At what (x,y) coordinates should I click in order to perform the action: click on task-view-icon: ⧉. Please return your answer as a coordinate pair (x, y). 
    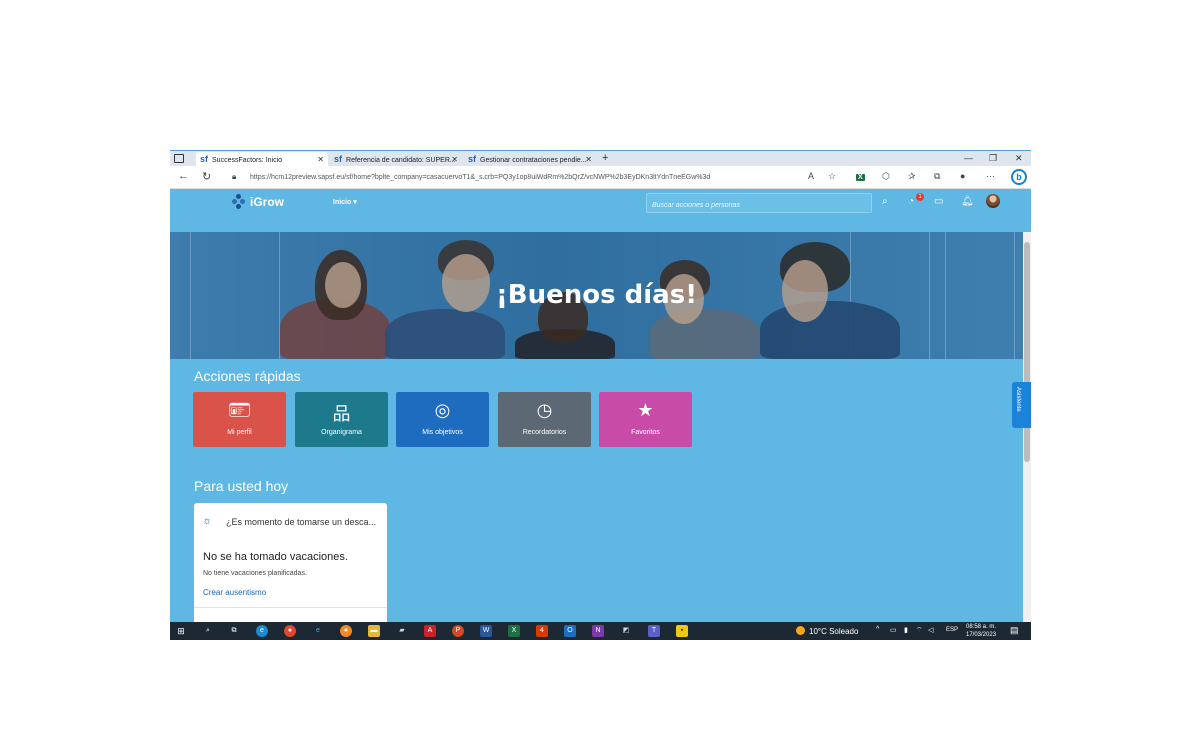
    Looking at the image, I should click on (234, 631).